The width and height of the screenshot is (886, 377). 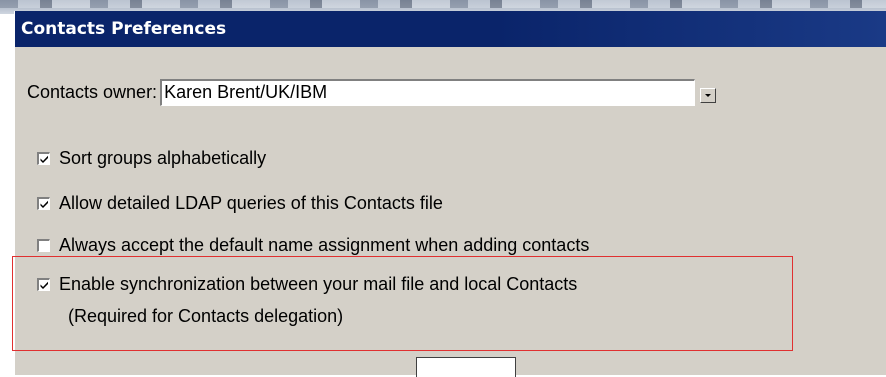 What do you see at coordinates (43, 245) in the screenshot?
I see `default-name-assignment-checkbox` at bounding box center [43, 245].